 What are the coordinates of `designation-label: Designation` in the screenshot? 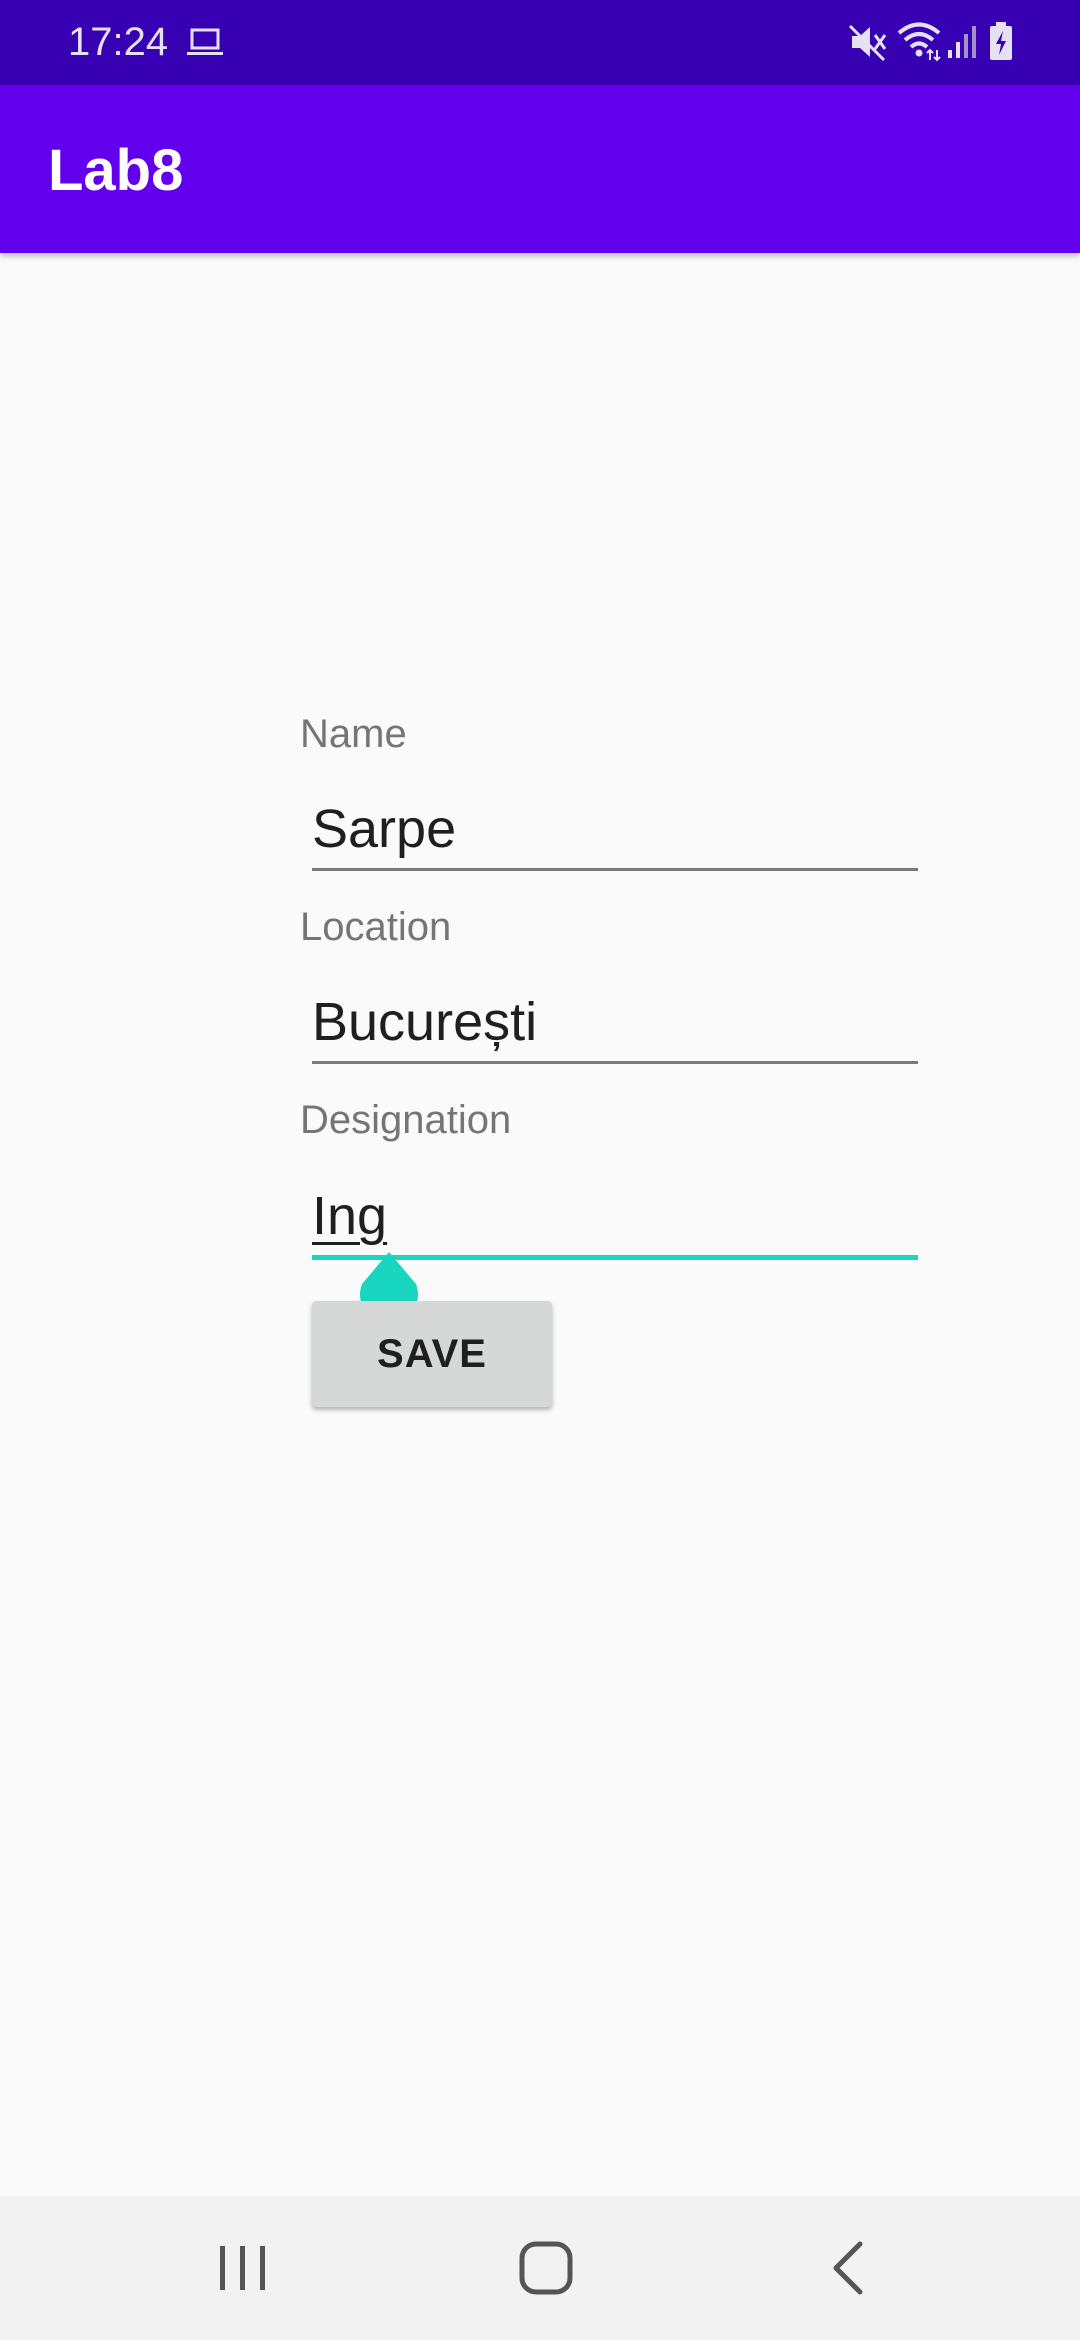 It's located at (406, 1120).